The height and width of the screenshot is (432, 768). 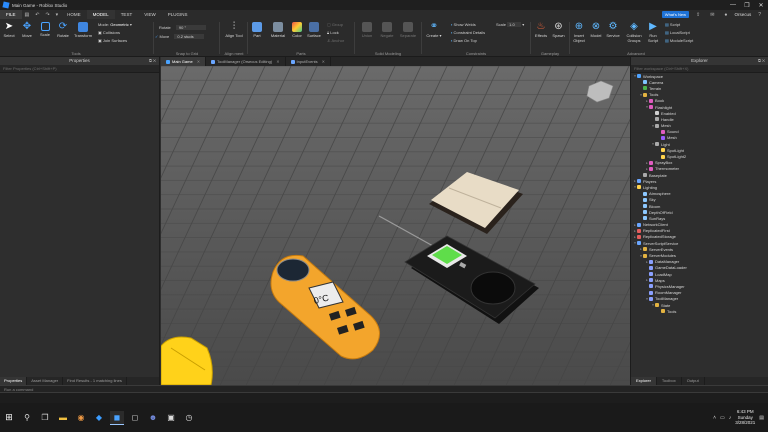 I want to click on task-view-icon: ❐, so click(x=45, y=418).